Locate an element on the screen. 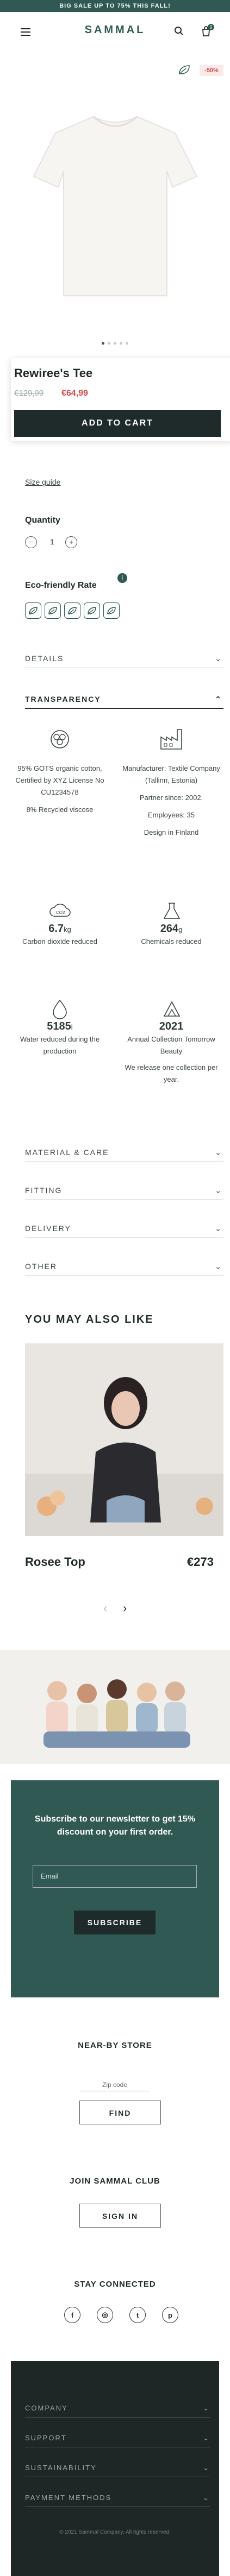 This screenshot has height=2576, width=230. chemicals-stat: 264g Chemicals reduced is located at coordinates (171, 936).